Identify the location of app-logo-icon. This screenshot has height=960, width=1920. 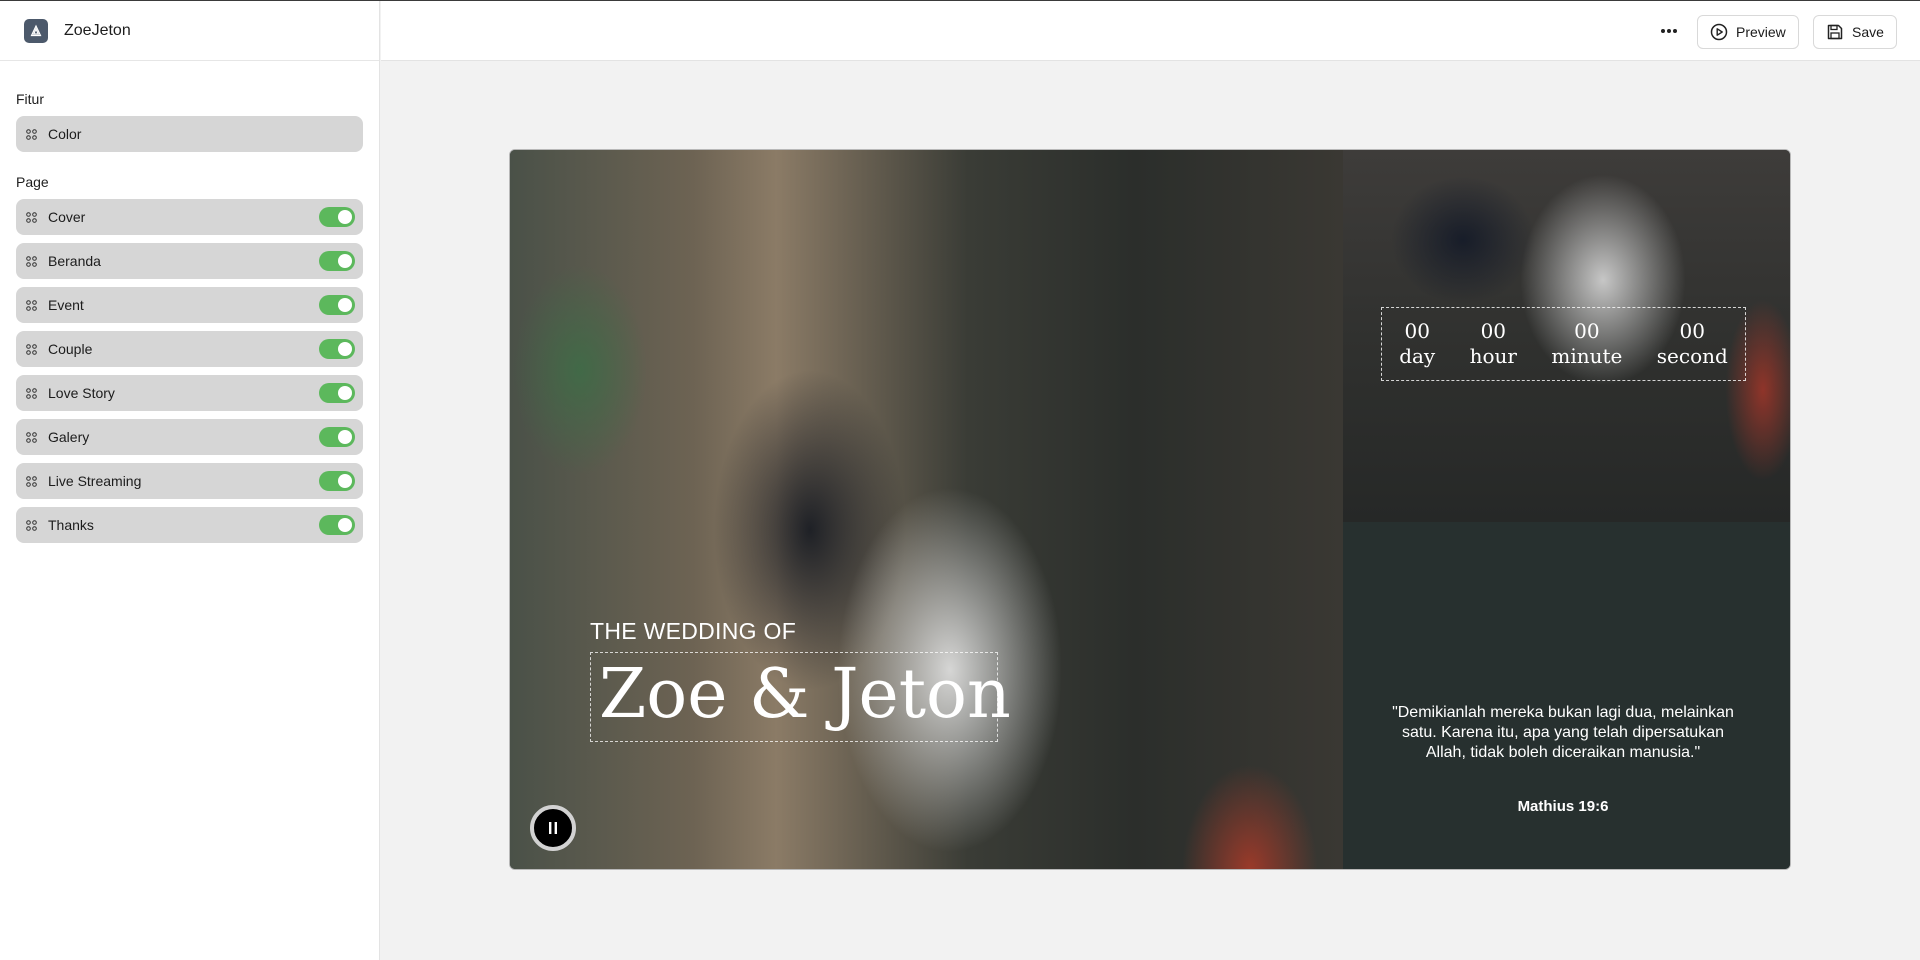
(36, 30).